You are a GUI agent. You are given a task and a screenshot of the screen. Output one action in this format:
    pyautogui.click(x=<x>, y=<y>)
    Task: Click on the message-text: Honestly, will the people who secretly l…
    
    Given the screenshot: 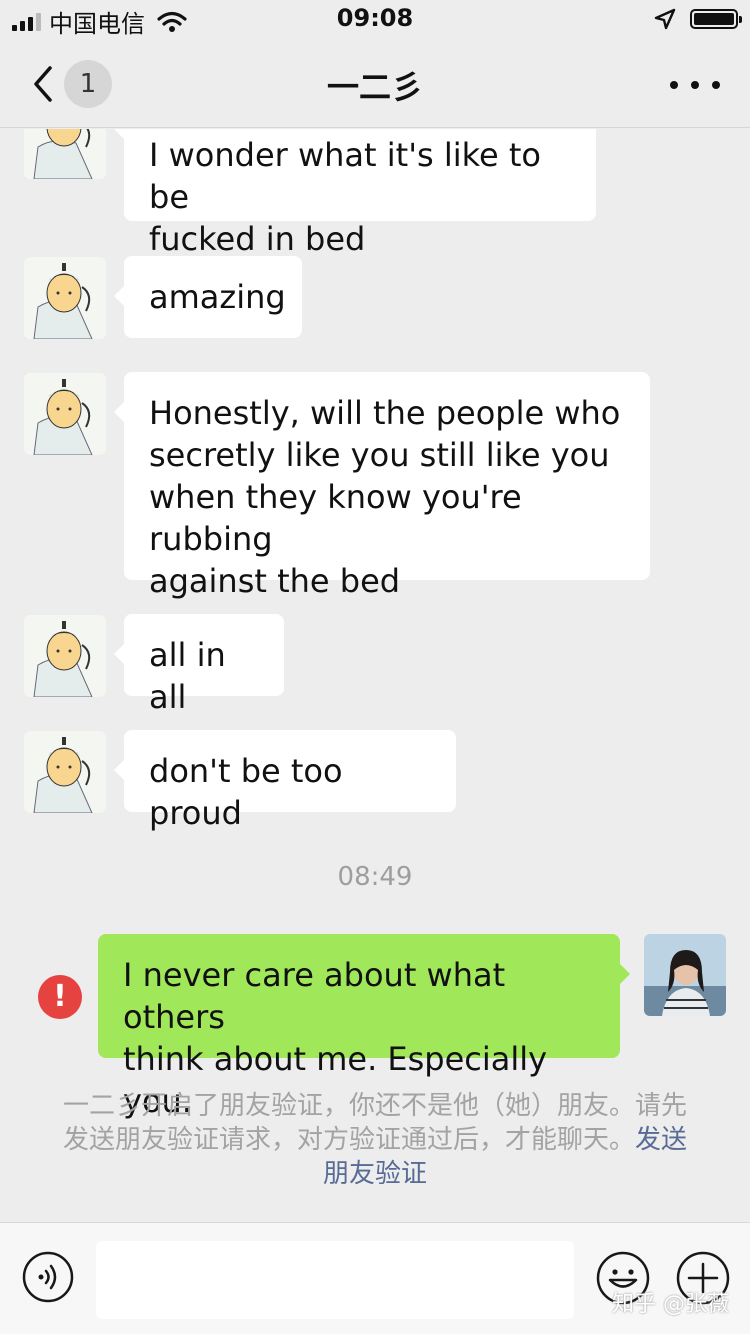 What is the action you would take?
    pyautogui.click(x=385, y=497)
    